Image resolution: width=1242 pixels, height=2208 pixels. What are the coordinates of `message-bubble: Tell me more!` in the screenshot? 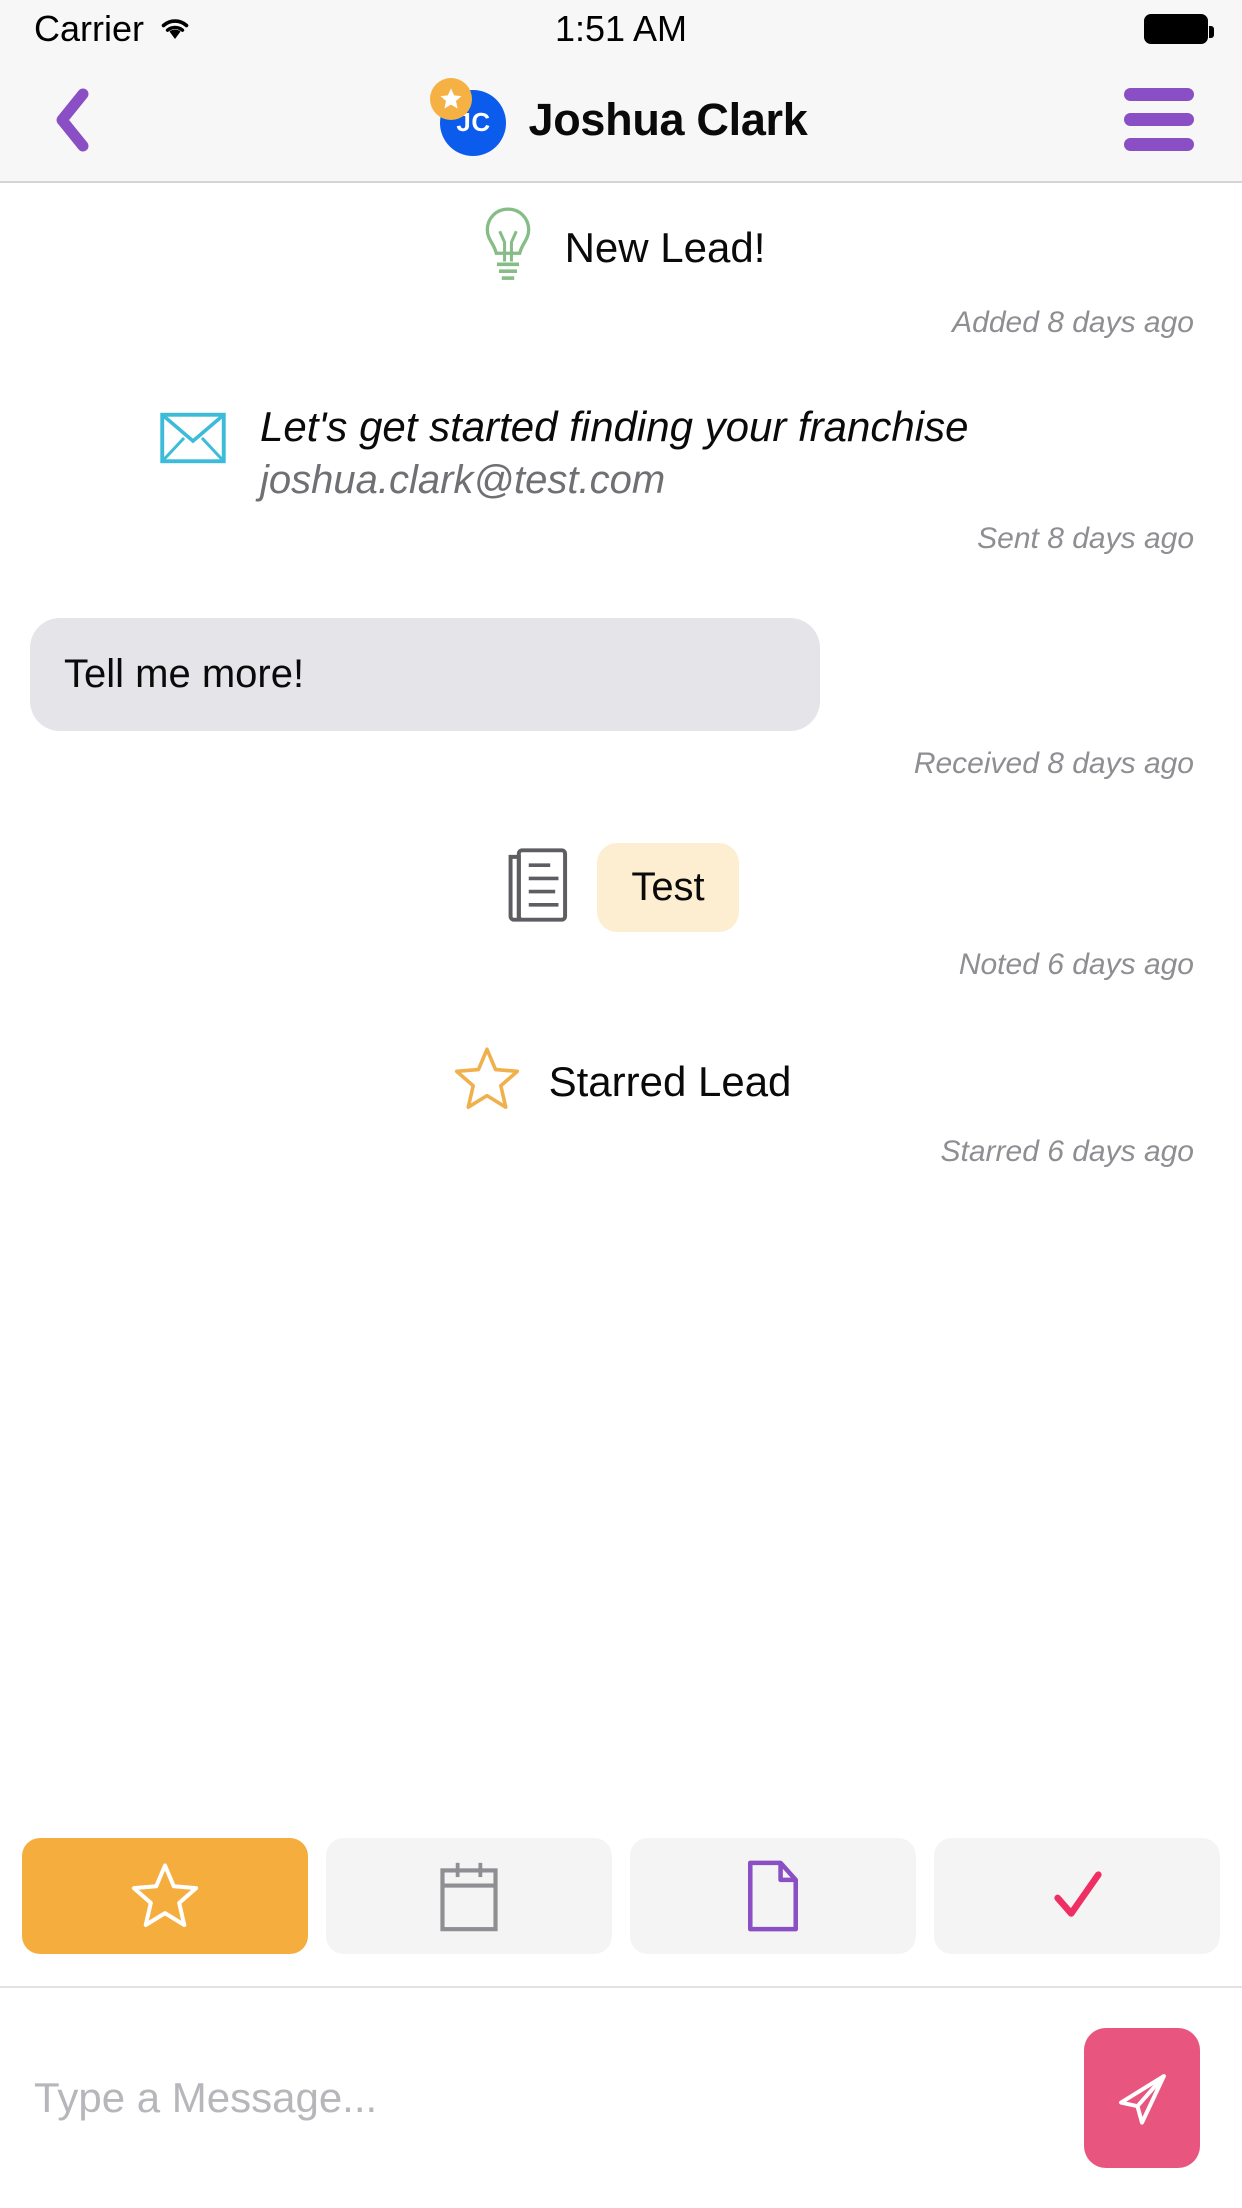 It's located at (425, 675).